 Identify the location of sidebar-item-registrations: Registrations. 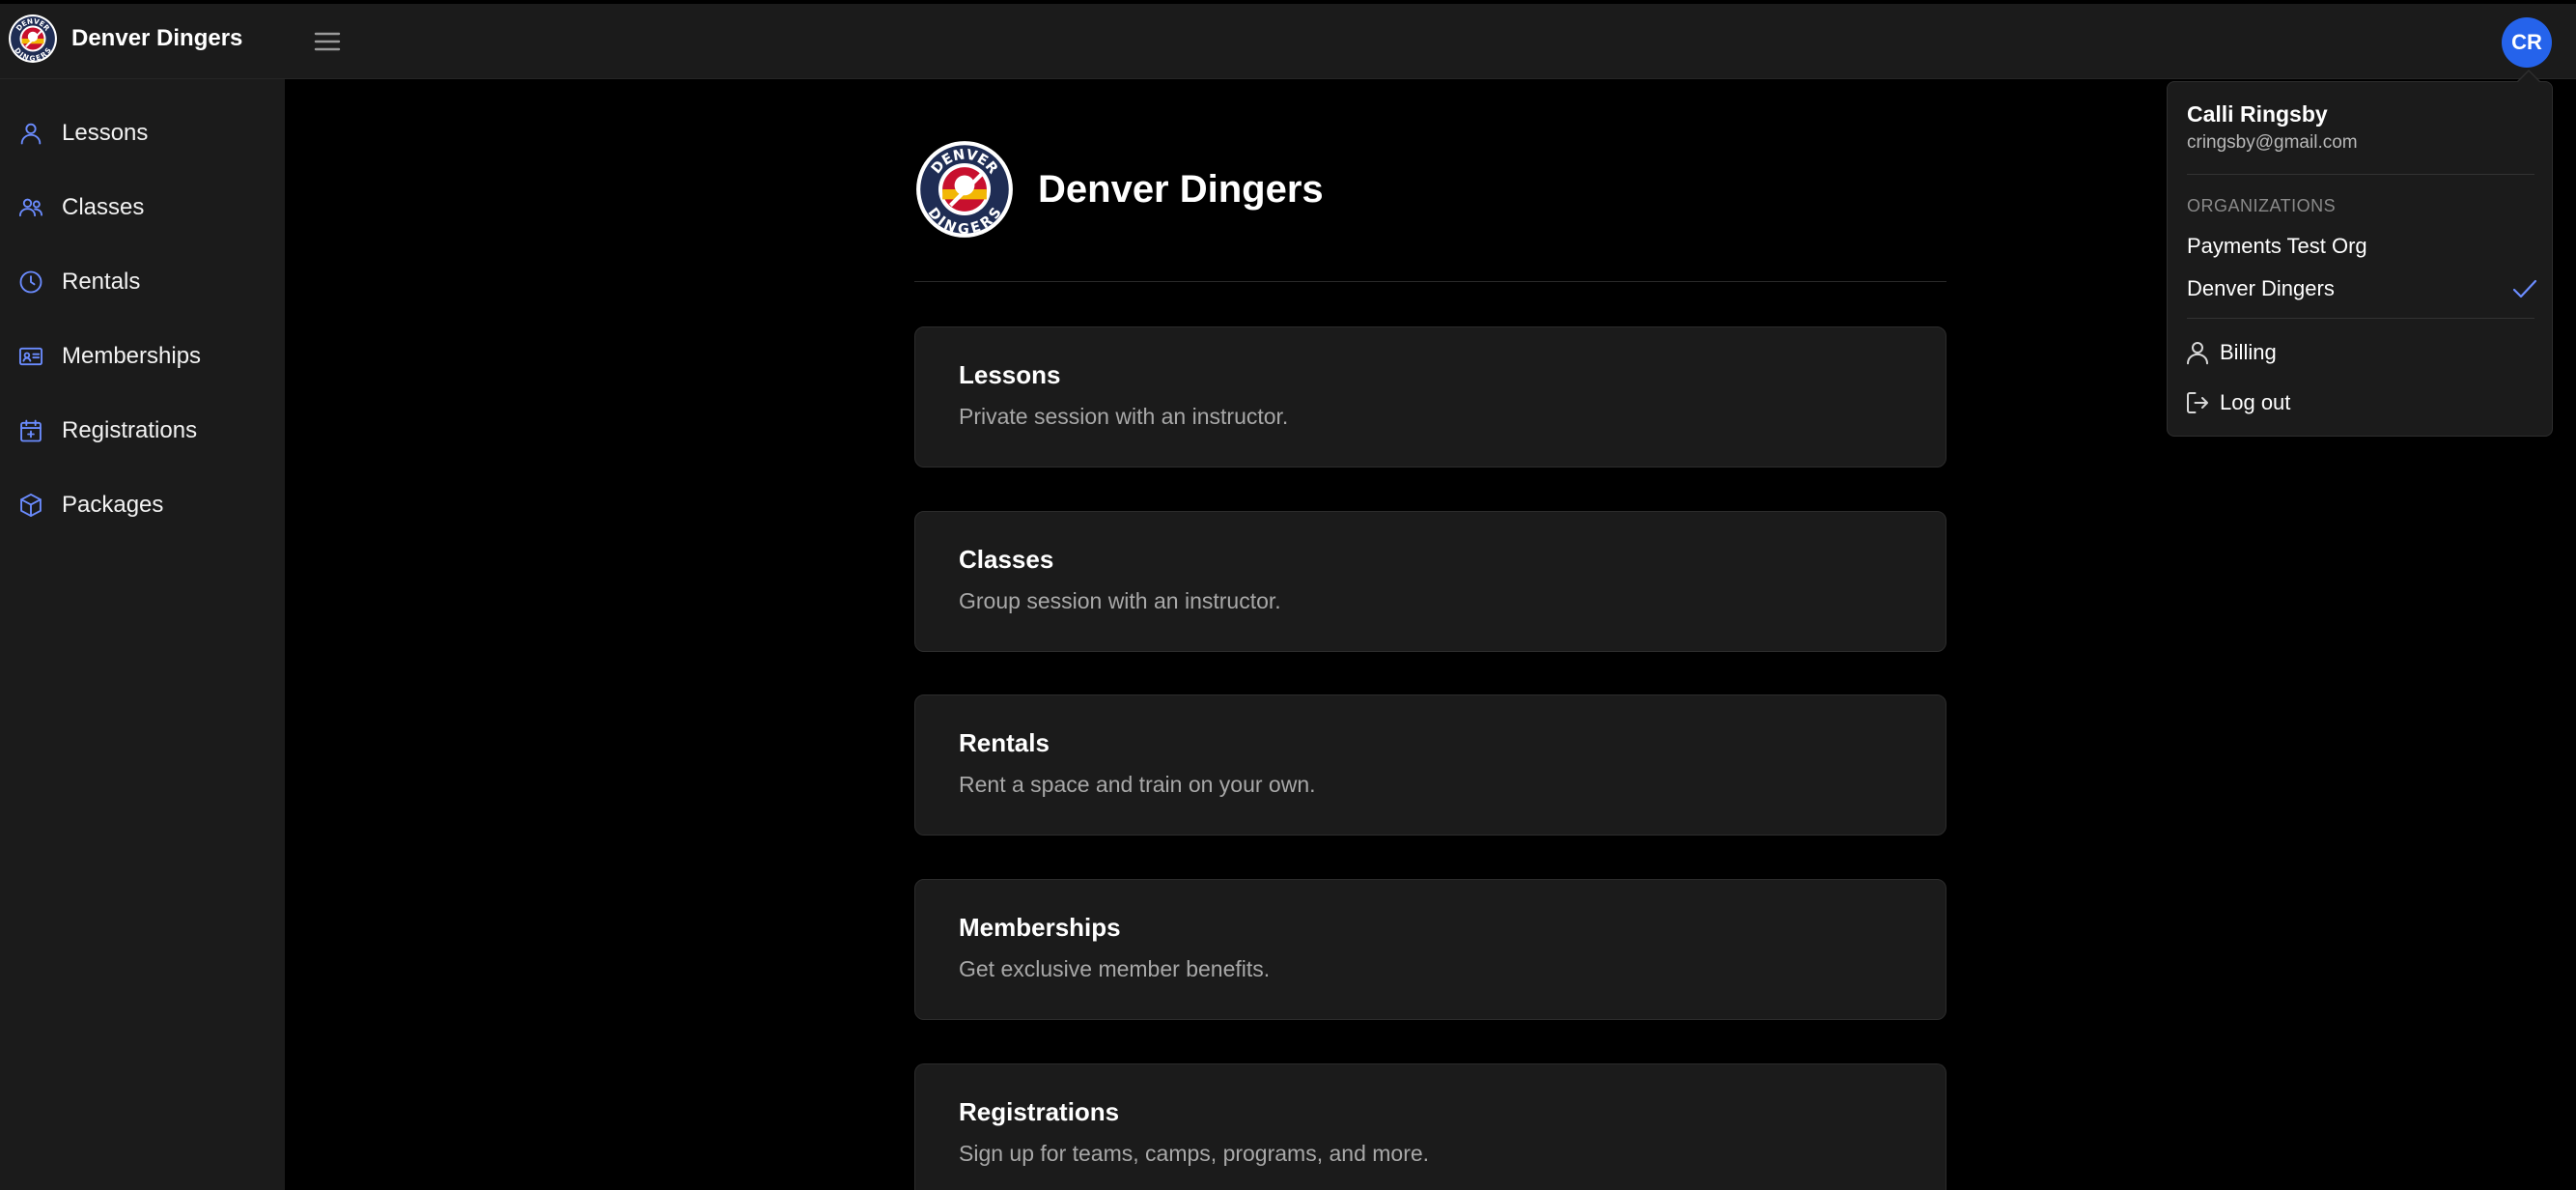
(142, 431).